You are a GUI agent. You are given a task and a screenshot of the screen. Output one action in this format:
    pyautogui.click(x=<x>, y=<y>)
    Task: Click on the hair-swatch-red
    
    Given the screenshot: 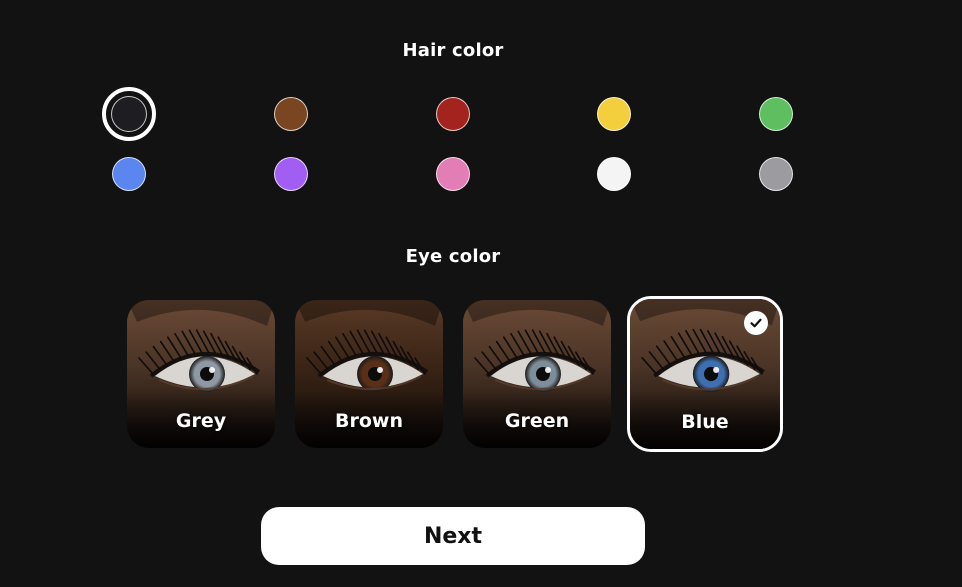 What is the action you would take?
    pyautogui.click(x=453, y=114)
    